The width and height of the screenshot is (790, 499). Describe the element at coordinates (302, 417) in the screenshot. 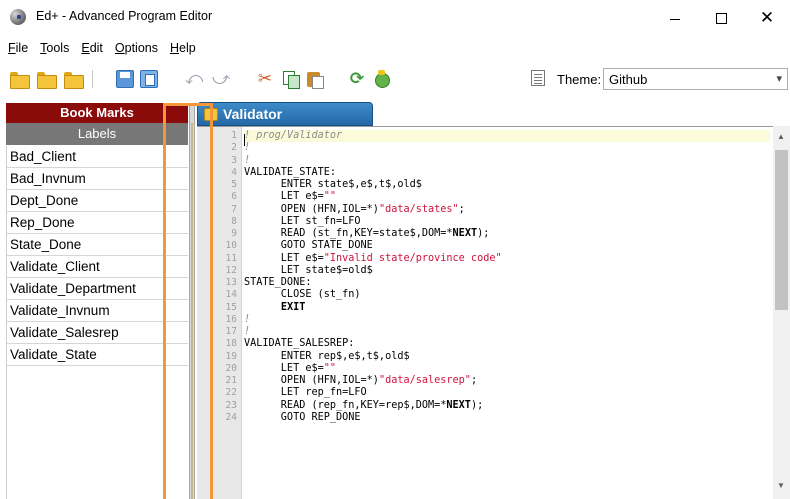

I see `code-line: GOTO REP_DONE` at that location.